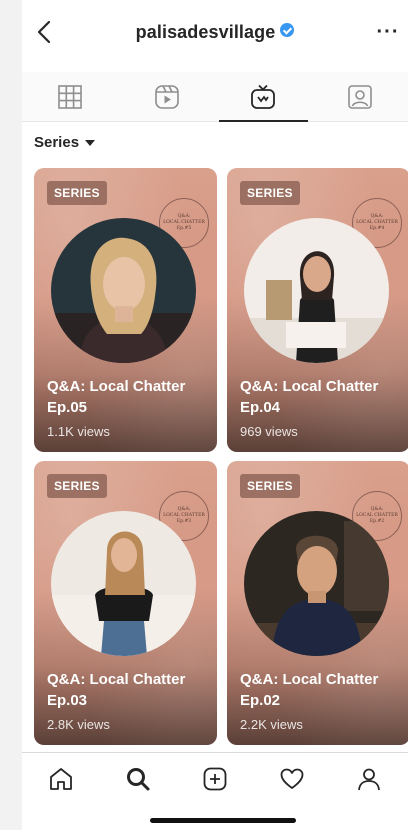  Describe the element at coordinates (269, 431) in the screenshot. I see `view-count: 969 views` at that location.